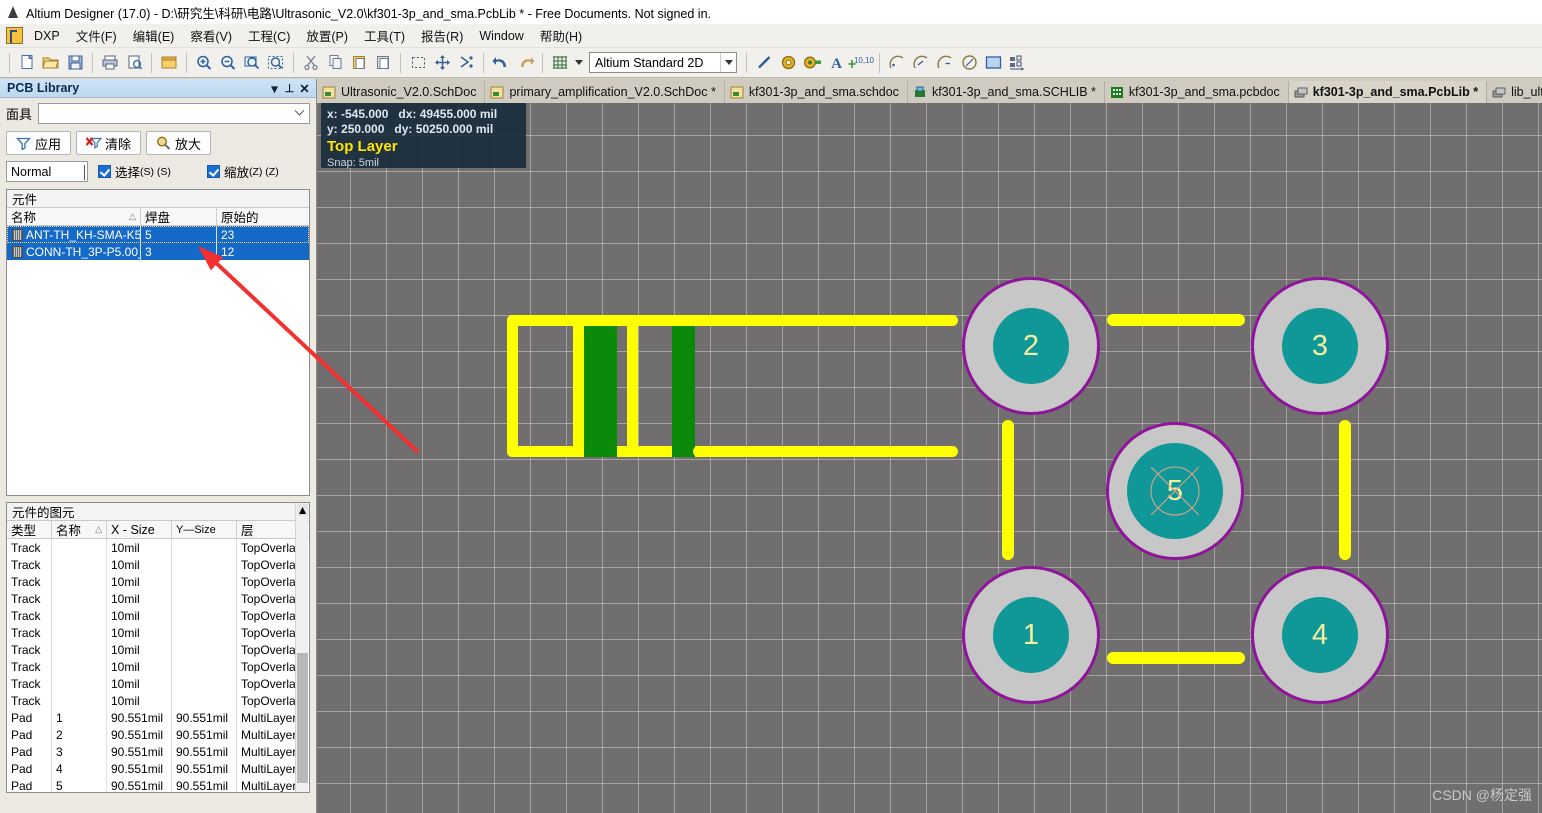  I want to click on place-line-icon, so click(764, 63).